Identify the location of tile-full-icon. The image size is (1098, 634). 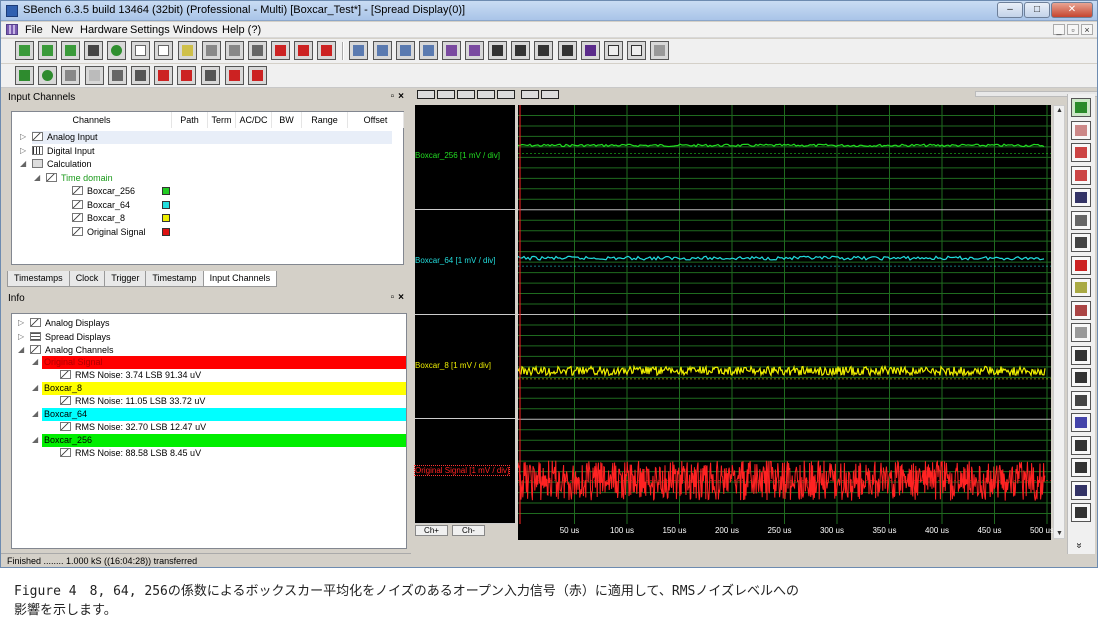
(659, 50).